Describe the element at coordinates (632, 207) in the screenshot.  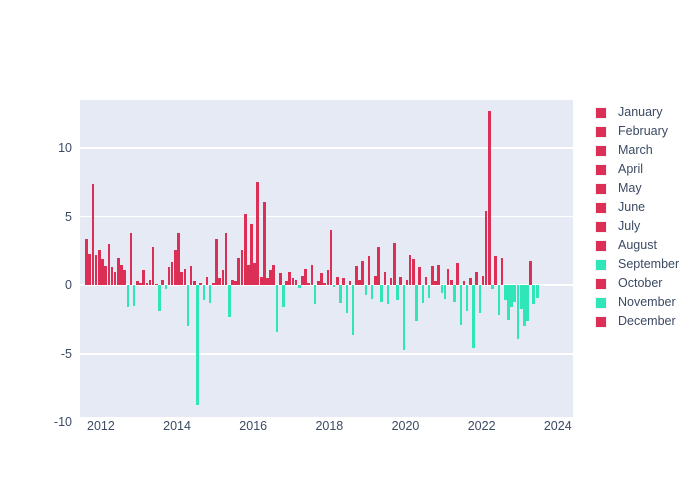
I see `legend-item-label: June` at that location.